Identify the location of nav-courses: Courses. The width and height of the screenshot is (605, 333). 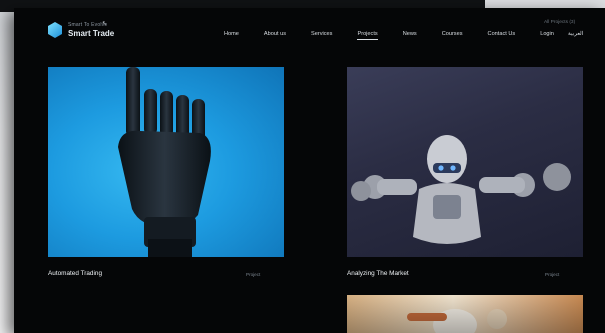
(452, 34).